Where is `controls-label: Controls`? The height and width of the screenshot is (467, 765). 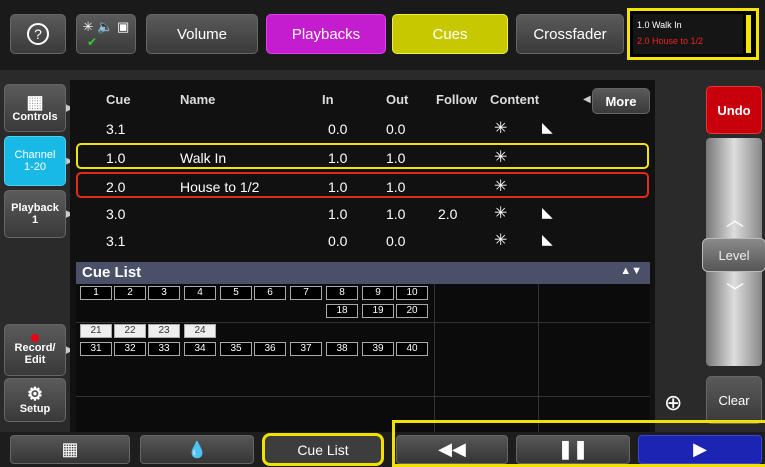 controls-label: Controls is located at coordinates (35, 117).